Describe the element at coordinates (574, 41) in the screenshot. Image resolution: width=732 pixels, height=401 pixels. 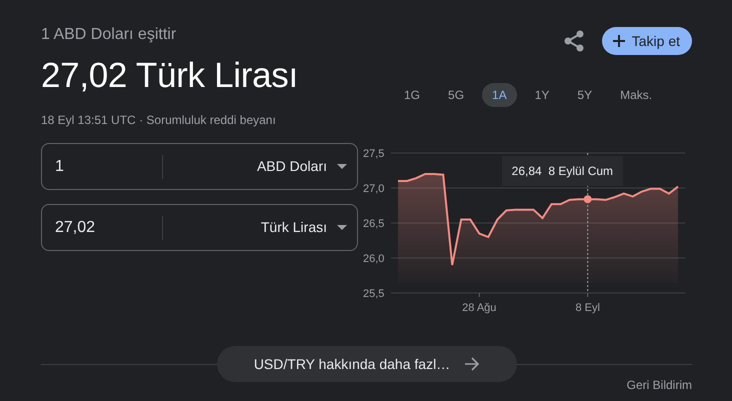
I see `share-icon` at that location.